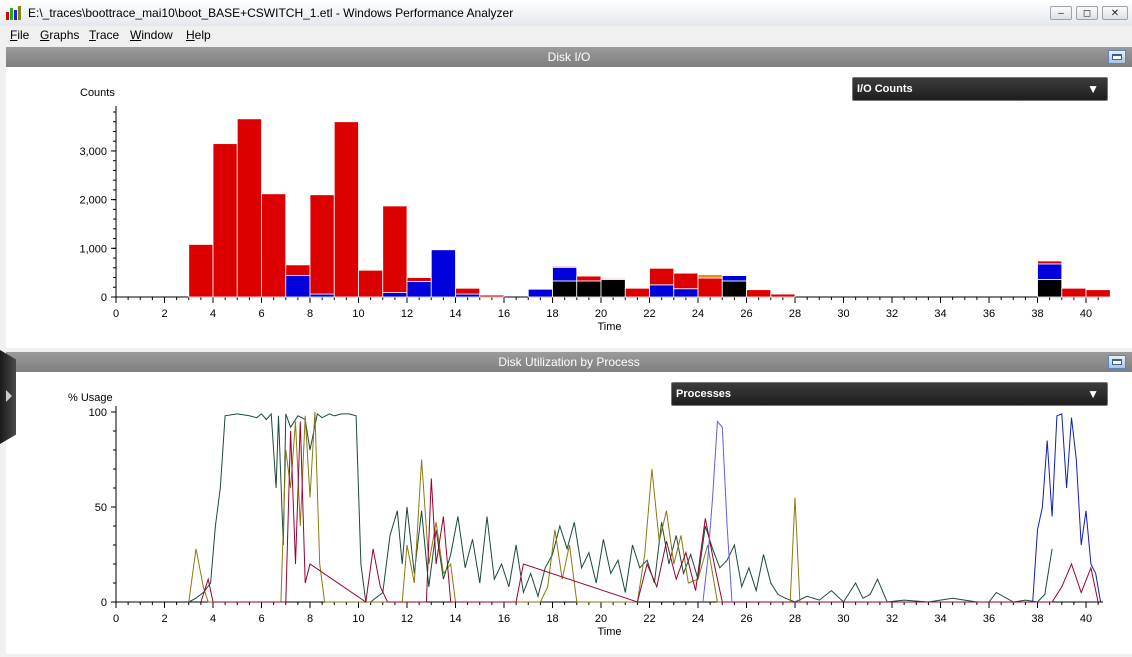 The width and height of the screenshot is (1132, 657). What do you see at coordinates (980, 89) in the screenshot?
I see `io-counts-dropdown: I/O Counts ▼` at bounding box center [980, 89].